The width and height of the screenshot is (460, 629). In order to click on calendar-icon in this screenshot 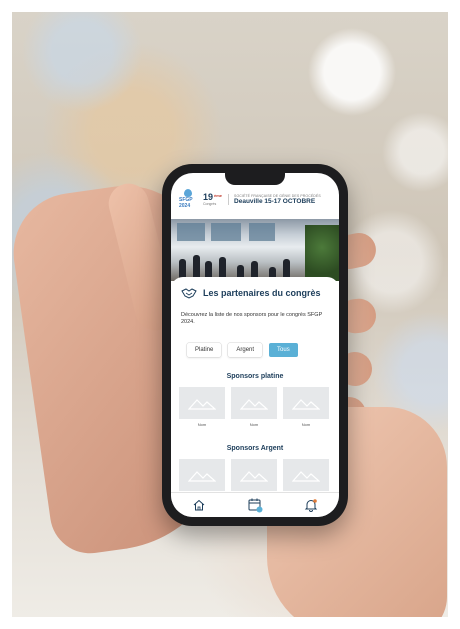, I will do `click(255, 505)`.